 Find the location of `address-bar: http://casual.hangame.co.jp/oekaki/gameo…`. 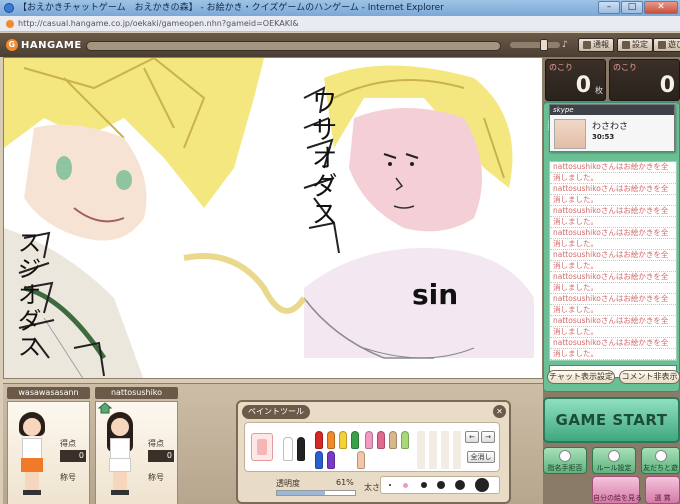

address-bar: http://casual.hangame.co.jp/oekaki/gameo… is located at coordinates (340, 24).